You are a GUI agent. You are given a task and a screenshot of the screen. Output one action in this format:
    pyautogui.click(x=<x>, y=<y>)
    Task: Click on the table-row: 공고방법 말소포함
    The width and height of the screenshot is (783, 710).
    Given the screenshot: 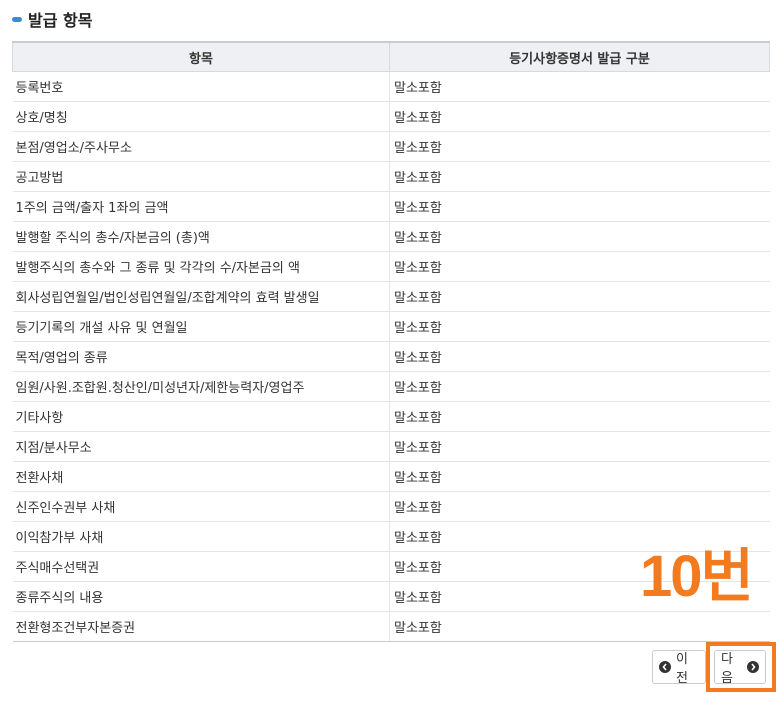 What is the action you would take?
    pyautogui.click(x=391, y=176)
    